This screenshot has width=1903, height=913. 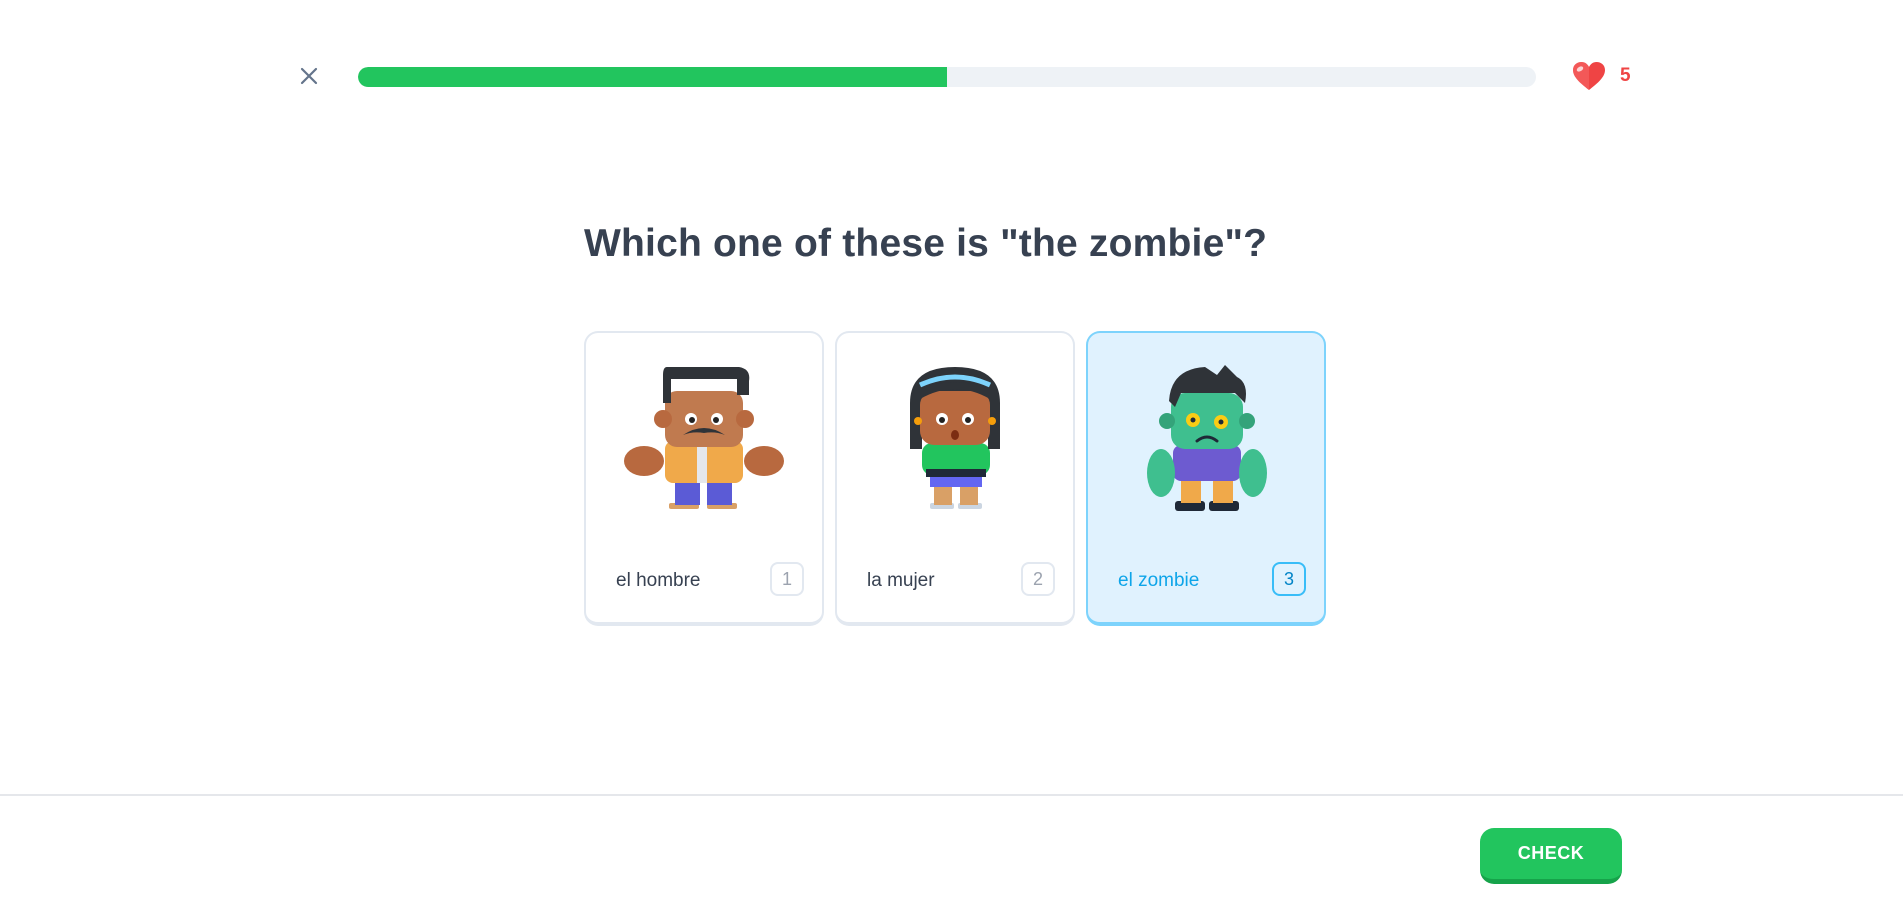 I want to click on close-icon, so click(x=309, y=76).